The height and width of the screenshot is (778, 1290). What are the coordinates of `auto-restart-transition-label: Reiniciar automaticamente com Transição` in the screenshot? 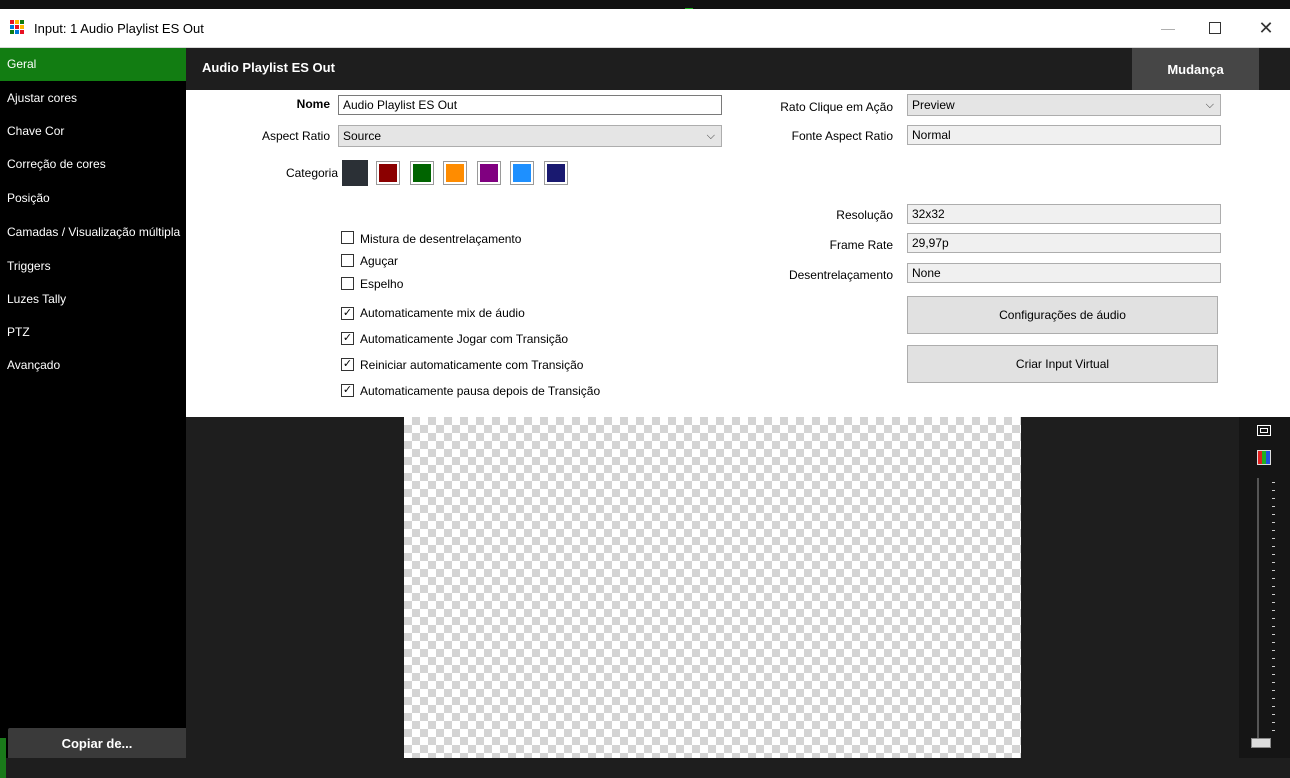 It's located at (472, 365).